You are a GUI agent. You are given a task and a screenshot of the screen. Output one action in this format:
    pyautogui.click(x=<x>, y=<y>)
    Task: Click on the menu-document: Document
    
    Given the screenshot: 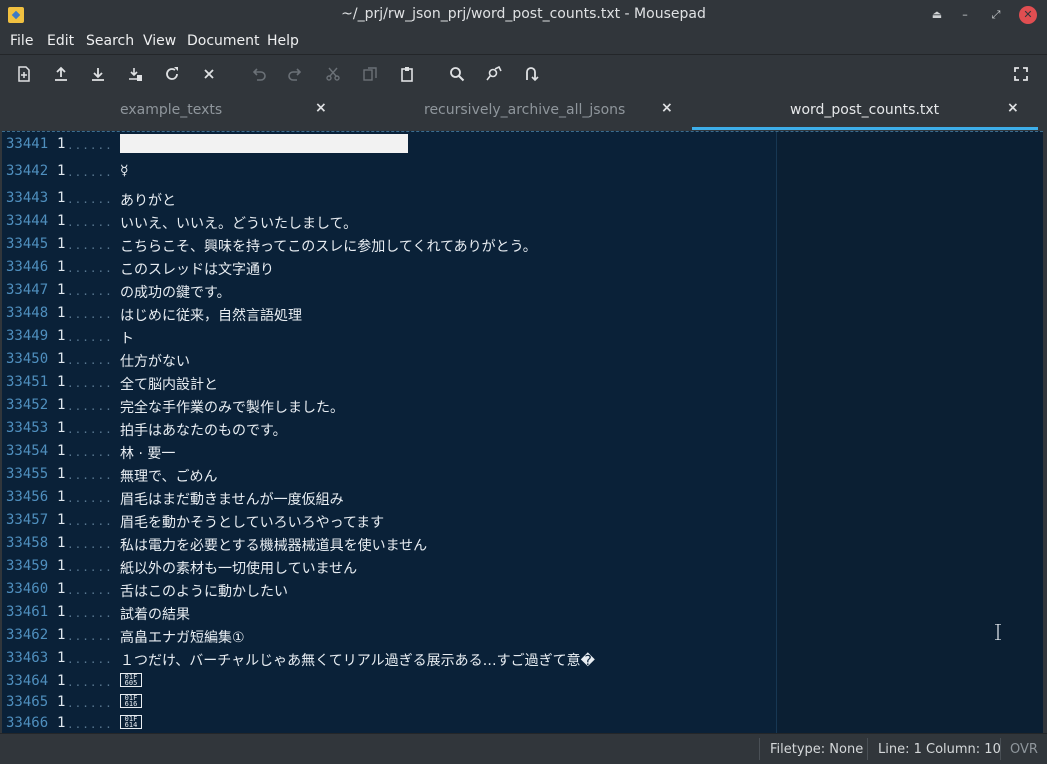 What is the action you would take?
    pyautogui.click(x=223, y=41)
    